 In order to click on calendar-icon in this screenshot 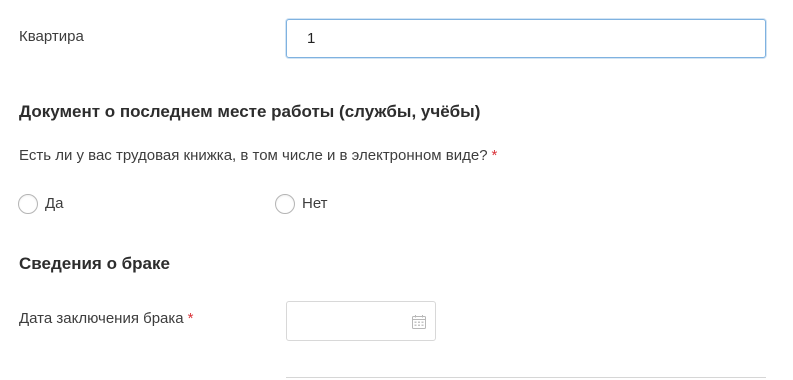, I will do `click(419, 322)`.